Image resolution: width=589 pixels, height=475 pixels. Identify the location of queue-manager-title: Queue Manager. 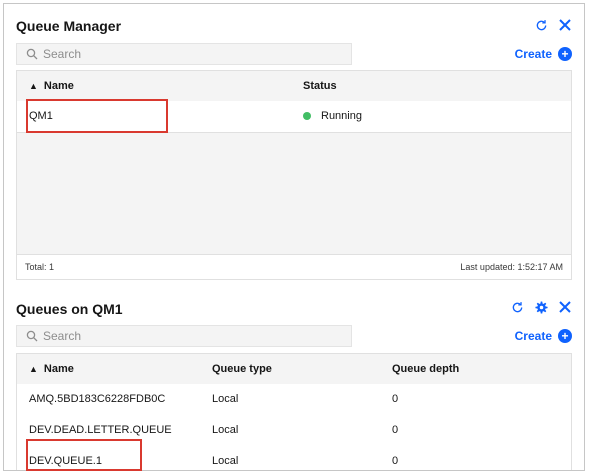
(69, 26).